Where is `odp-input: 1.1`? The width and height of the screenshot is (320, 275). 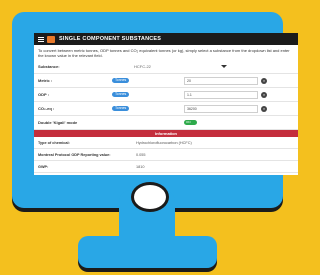
odp-input: 1.1 is located at coordinates (221, 94).